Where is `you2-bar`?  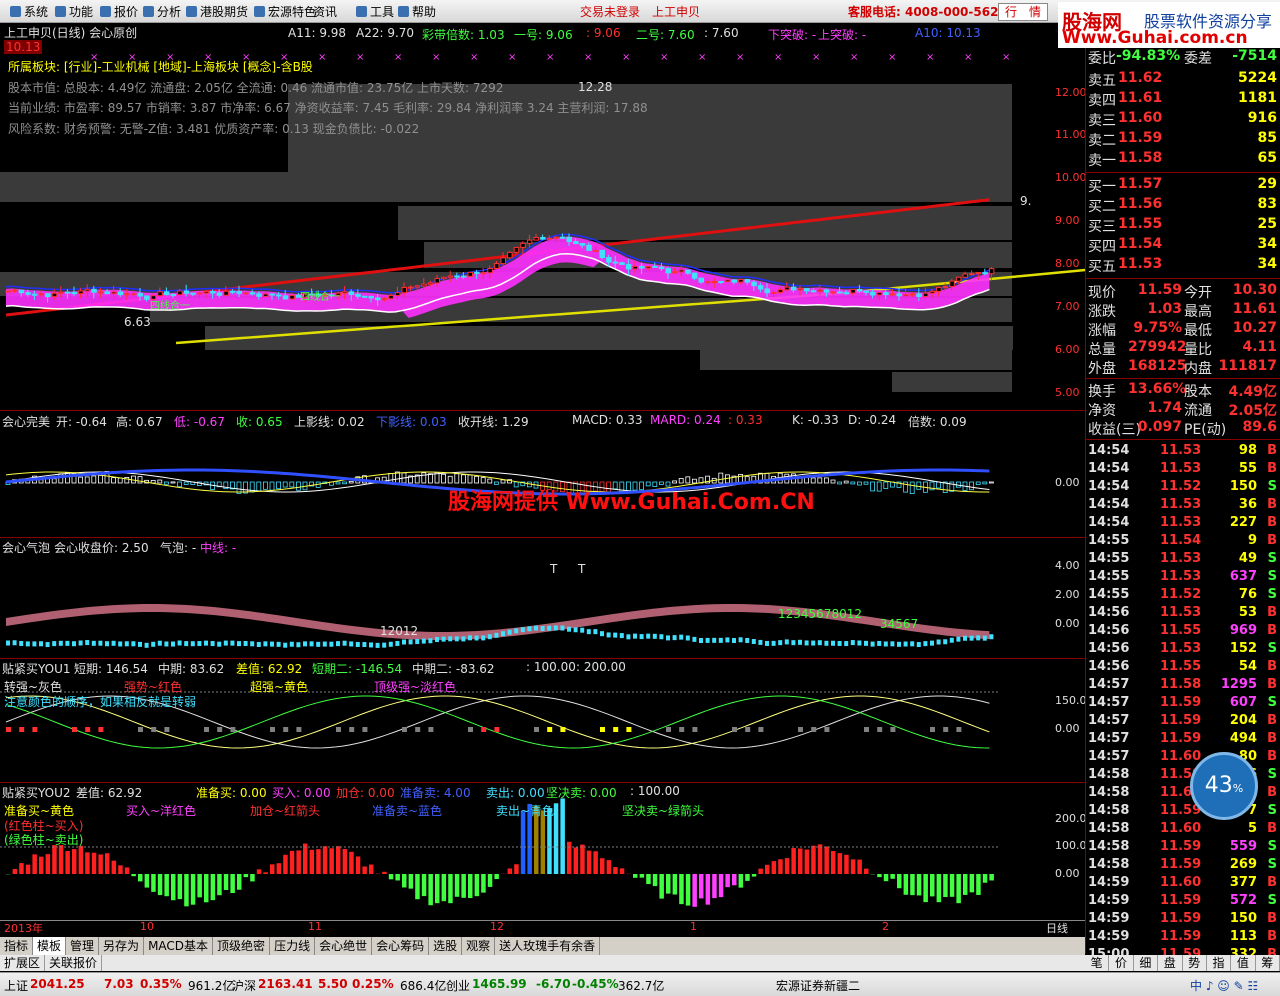 you2-bar is located at coordinates (734, 879).